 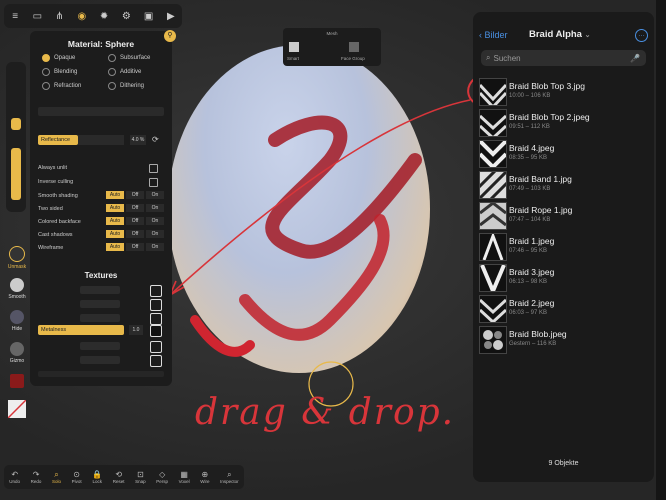 I want to click on tool-solo: ⌕ Solo, so click(x=56, y=477).